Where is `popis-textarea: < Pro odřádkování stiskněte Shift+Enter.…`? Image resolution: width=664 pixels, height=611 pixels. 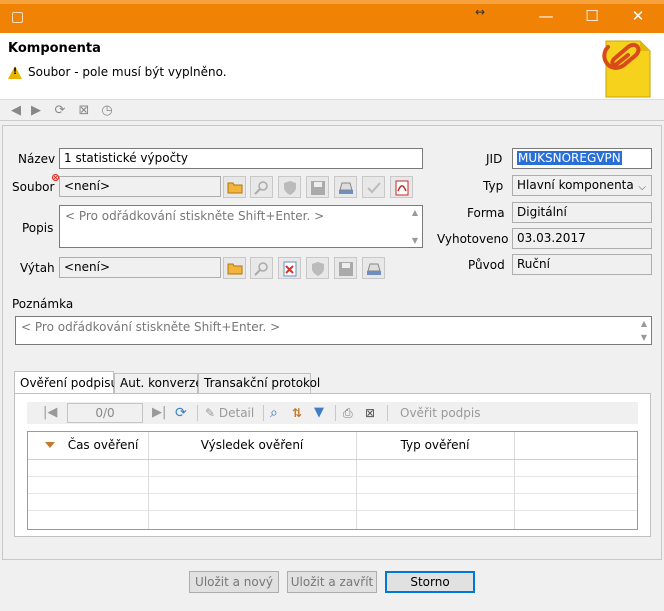 popis-textarea: < Pro odřádkování stiskněte Shift+Enter.… is located at coordinates (241, 226).